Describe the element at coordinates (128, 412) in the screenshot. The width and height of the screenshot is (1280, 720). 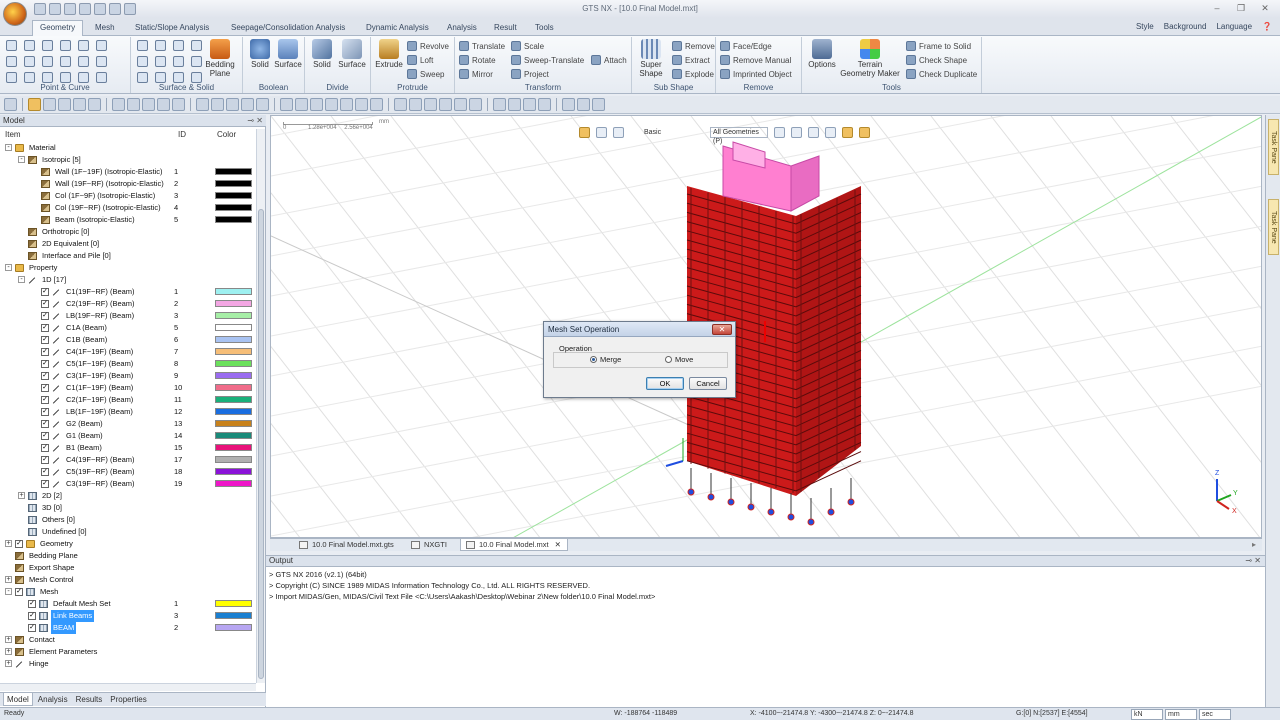
I see `tree-item: ✓ LB(1F~19F) (Beam) 12` at that location.